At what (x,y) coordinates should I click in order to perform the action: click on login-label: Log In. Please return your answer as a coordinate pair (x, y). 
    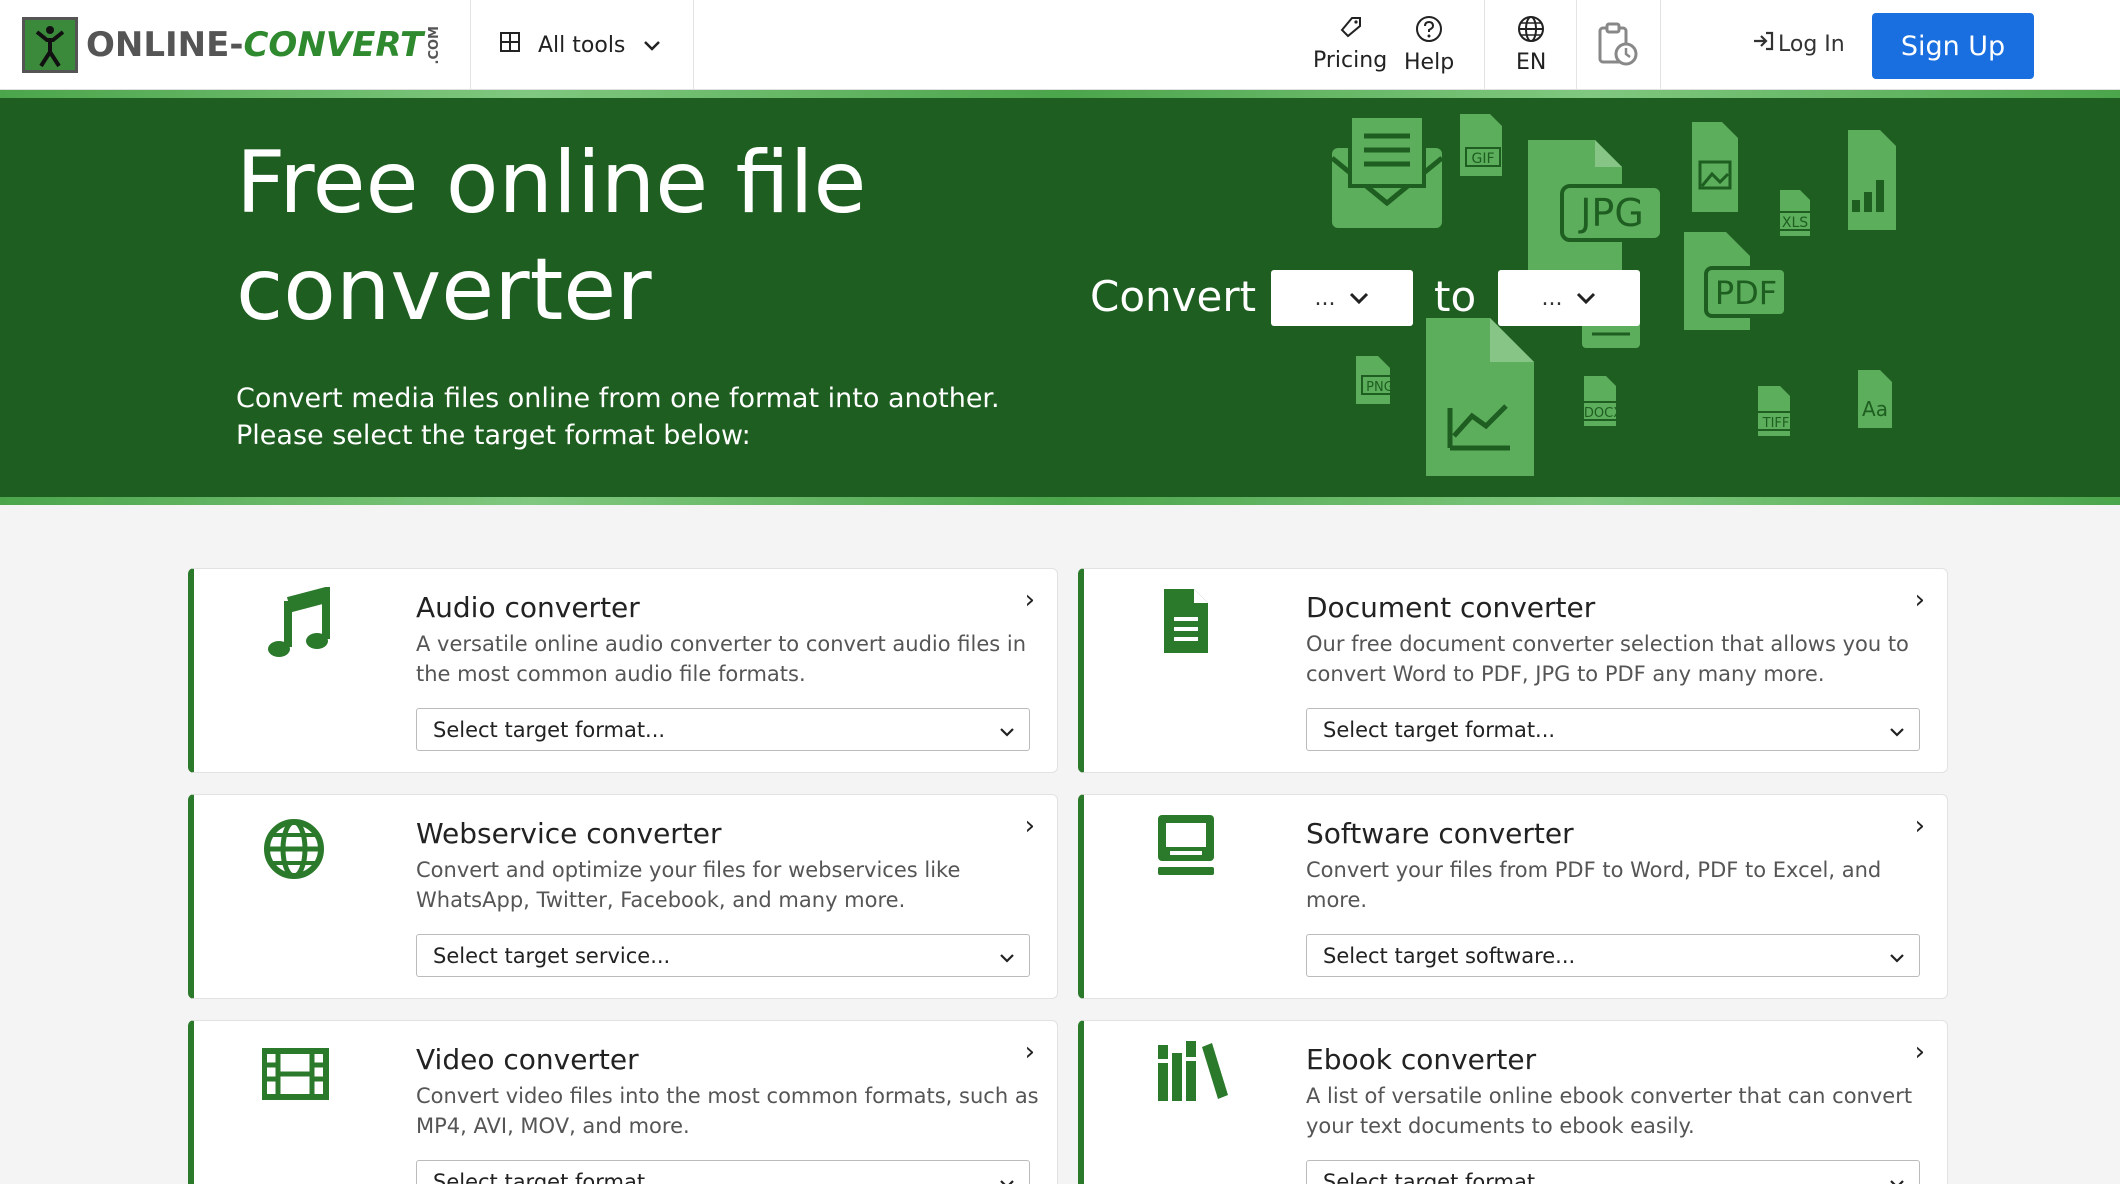
    Looking at the image, I should click on (1811, 44).